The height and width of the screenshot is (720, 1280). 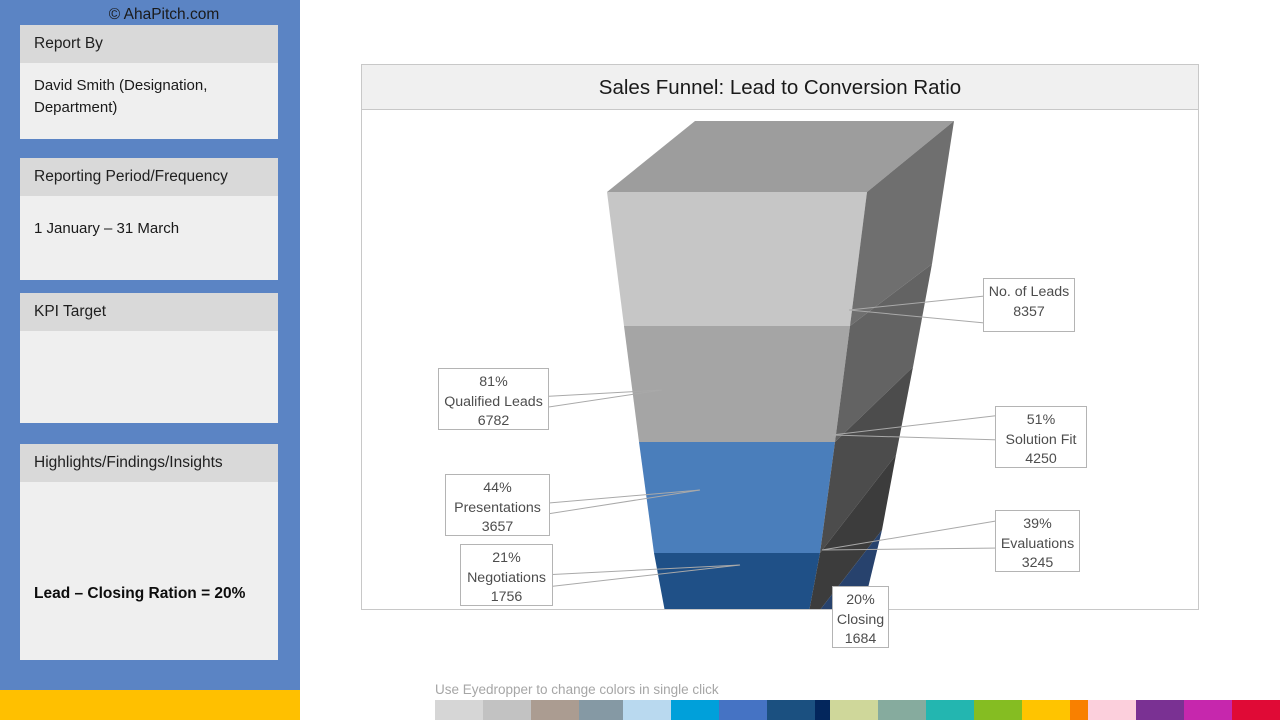 What do you see at coordinates (860, 600) in the screenshot?
I see `callout-closing-percent: 20%` at bounding box center [860, 600].